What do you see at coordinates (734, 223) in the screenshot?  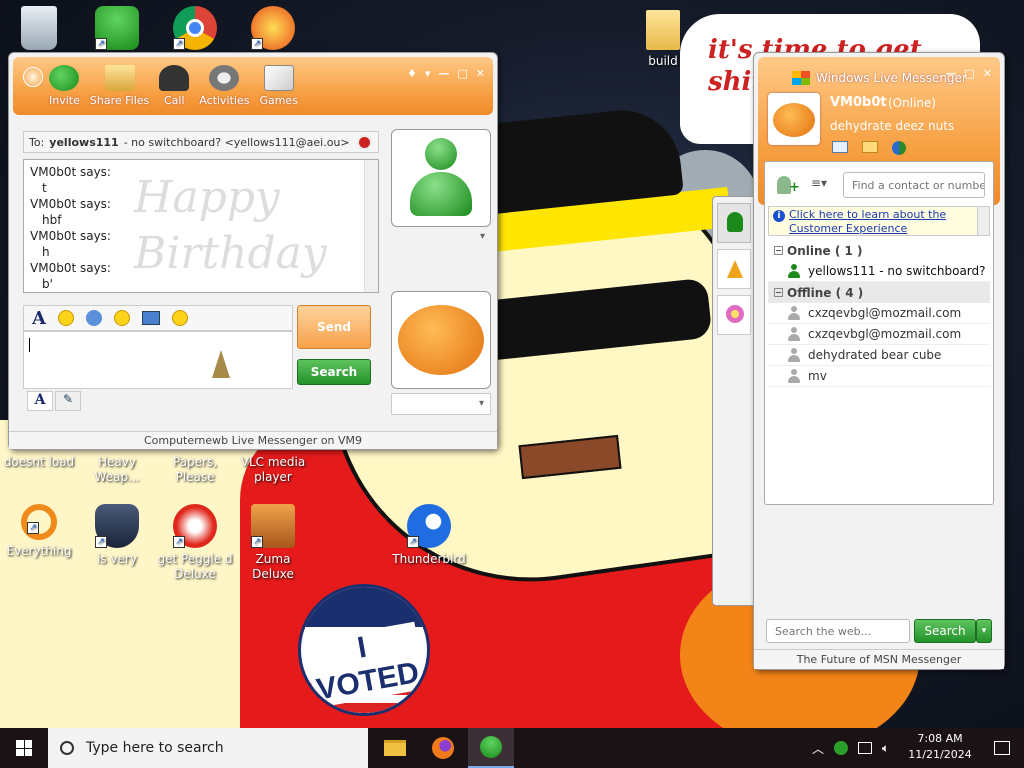 I see `contacts-tab` at bounding box center [734, 223].